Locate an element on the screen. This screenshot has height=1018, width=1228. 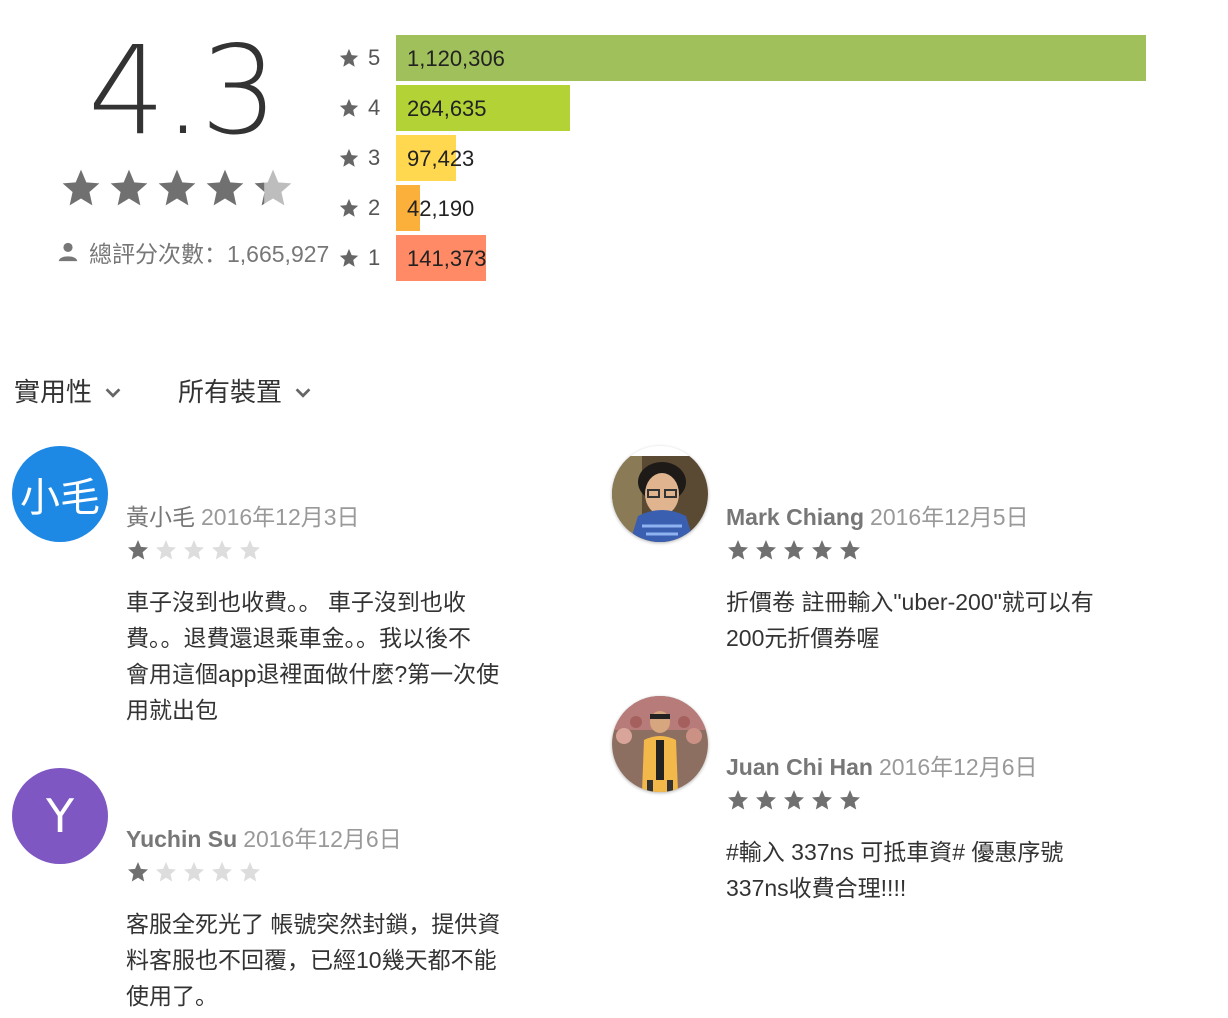
total-ratings-label: 總評分次數：1,665,927 is located at coordinates (209, 254).